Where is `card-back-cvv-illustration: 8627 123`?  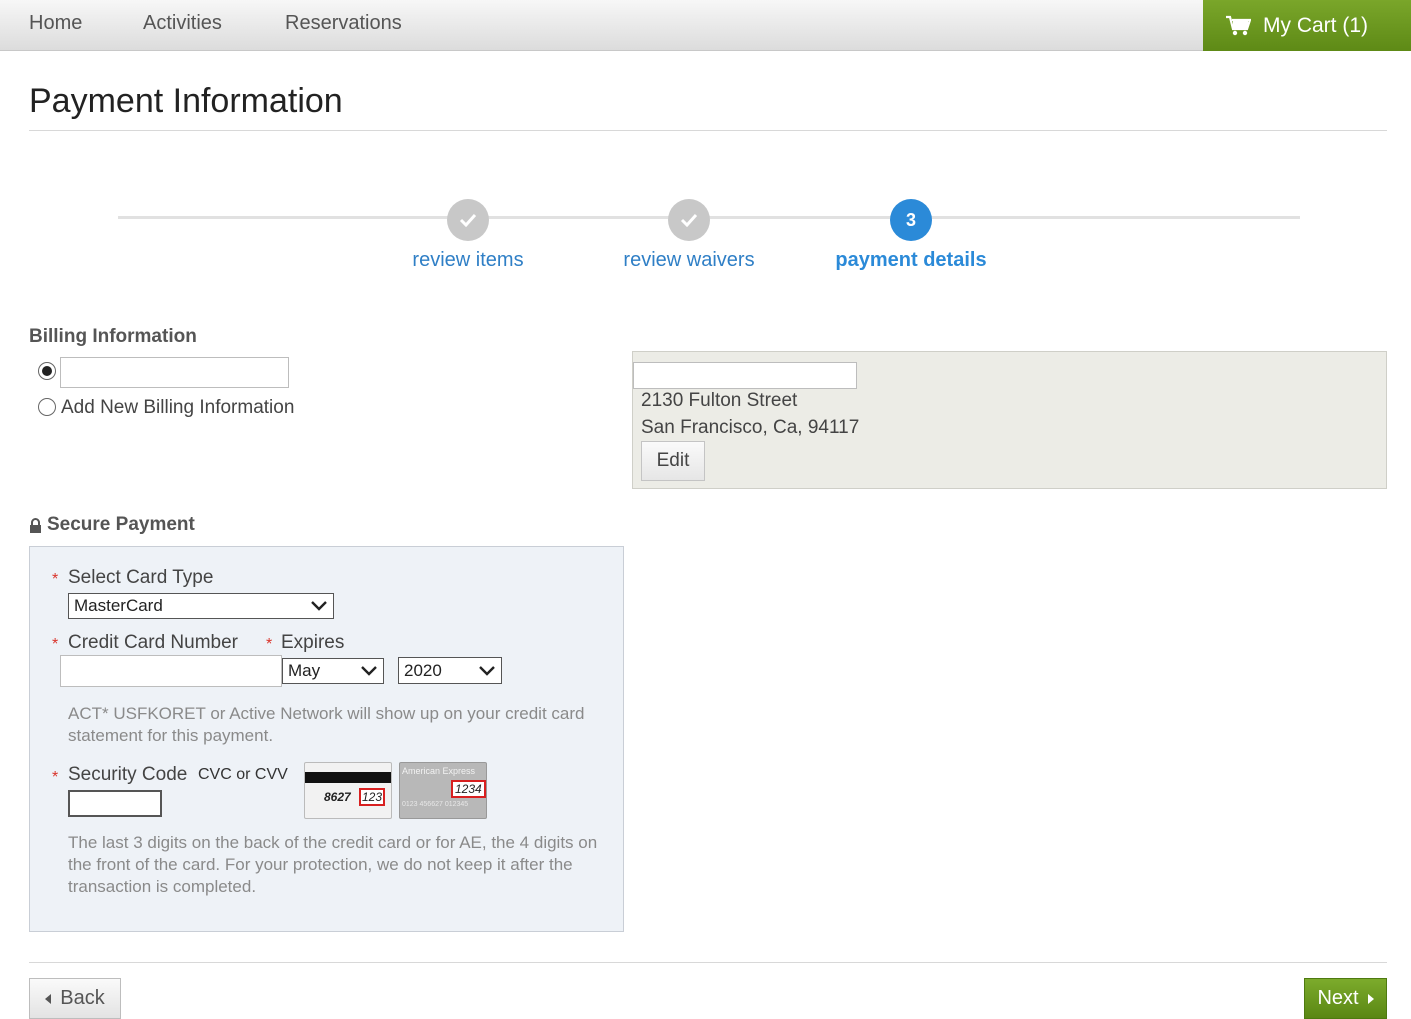
card-back-cvv-illustration: 8627 123 is located at coordinates (348, 790).